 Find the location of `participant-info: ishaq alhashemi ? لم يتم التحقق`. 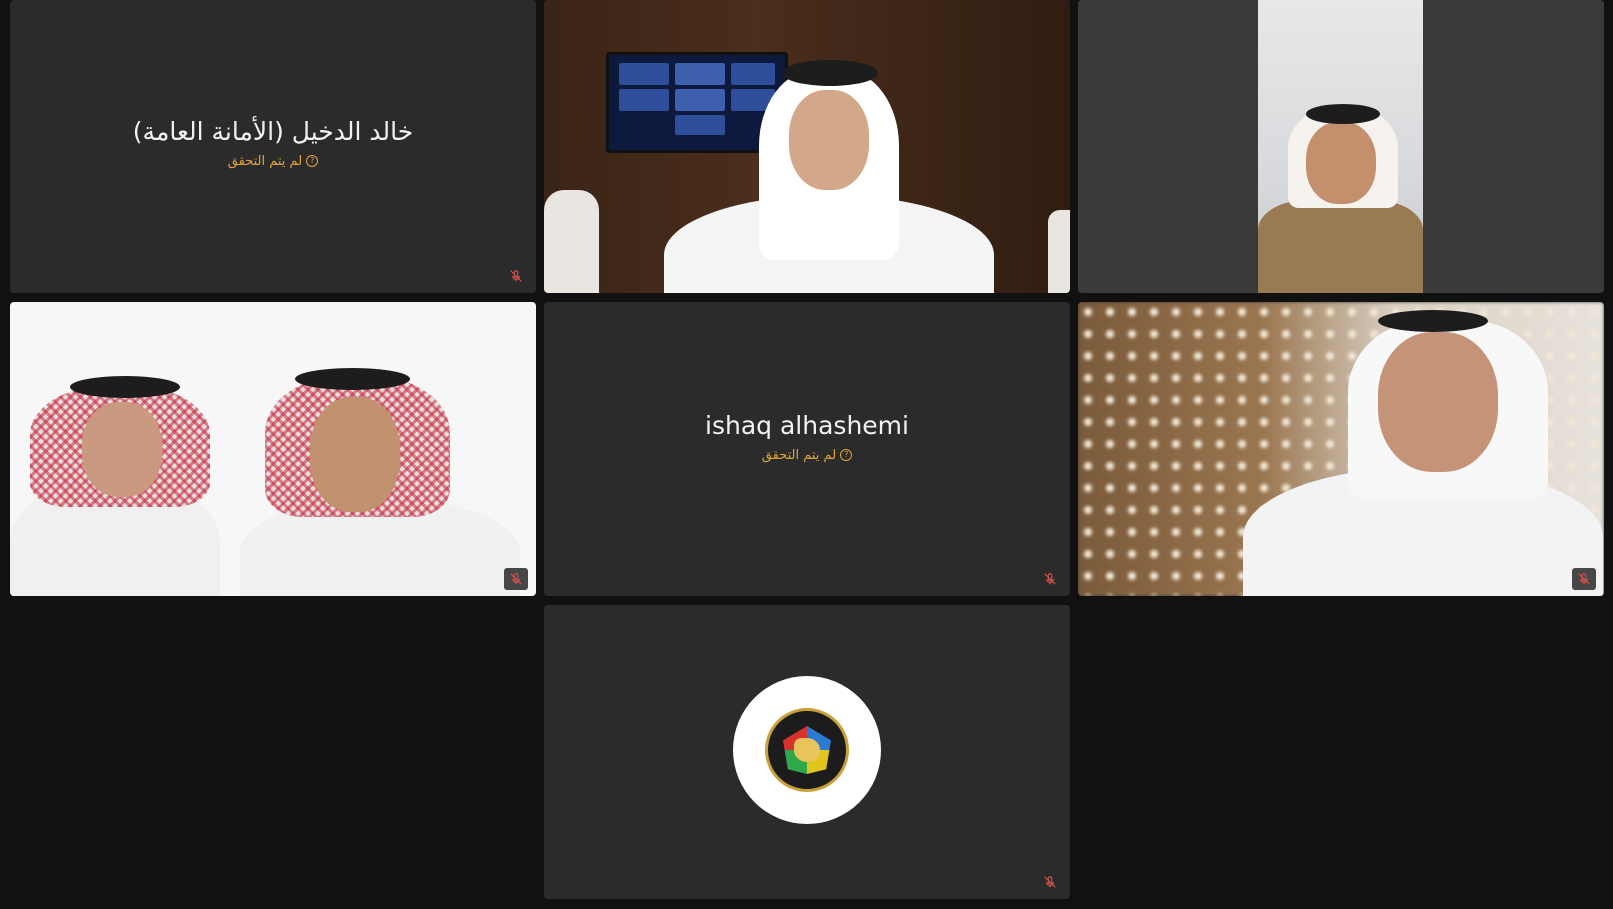

participant-info: ishaq alhashemi ? لم يتم التحقق is located at coordinates (807, 436).